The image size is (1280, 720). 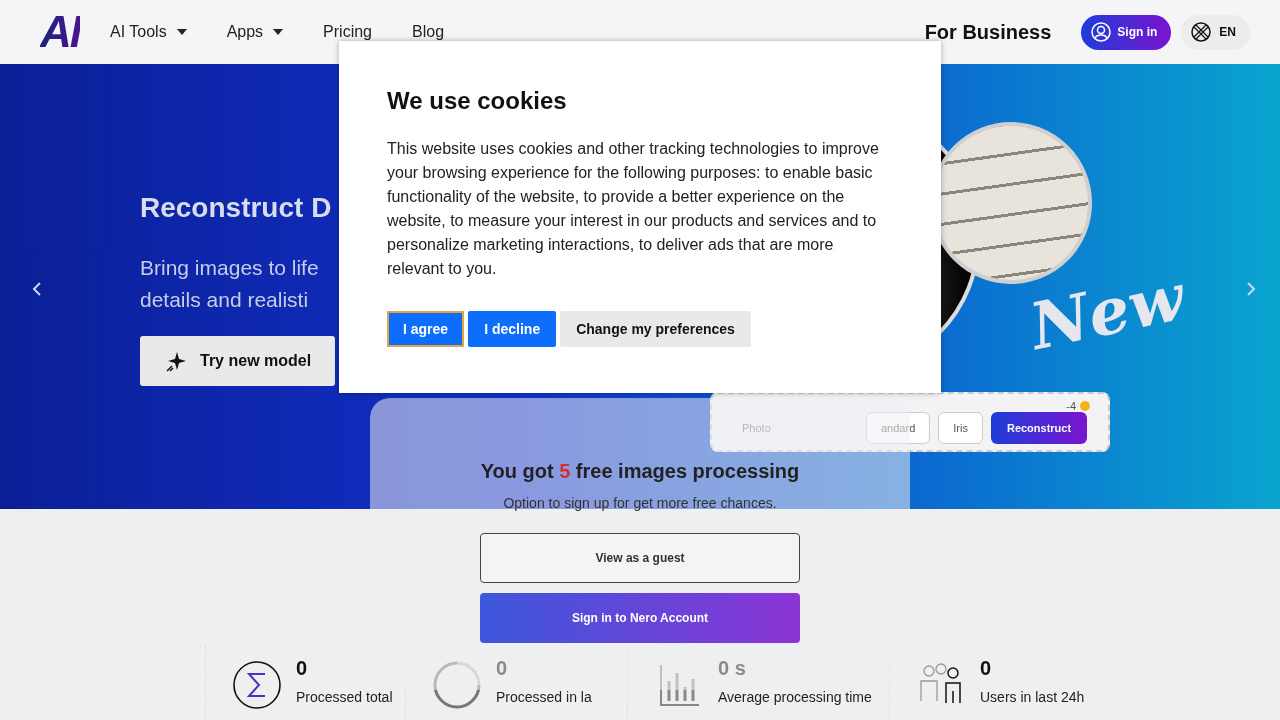 I want to click on nav-link: AI Tools, so click(x=148, y=32).